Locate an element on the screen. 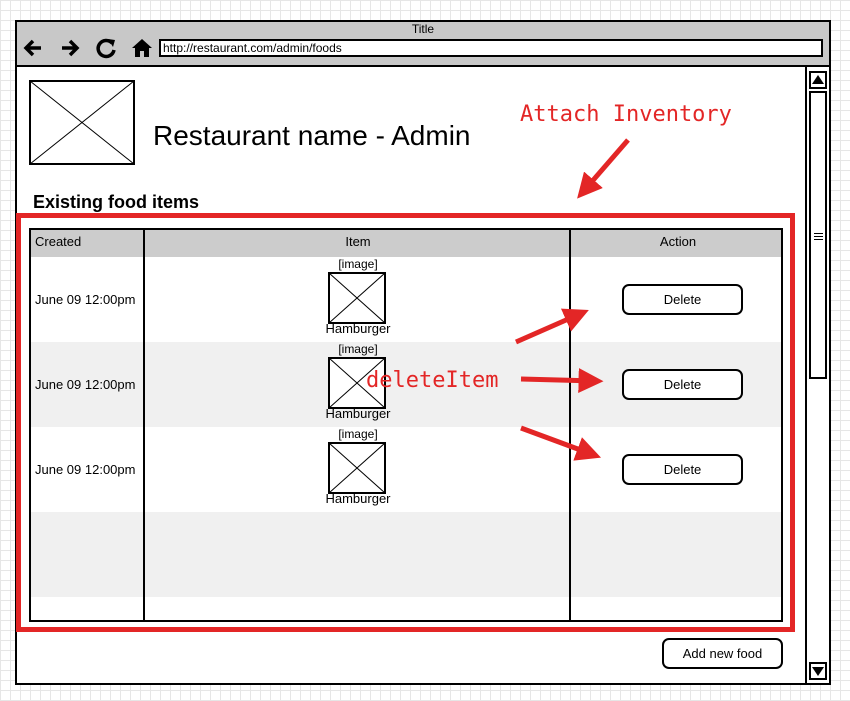  scroll-down-button is located at coordinates (818, 671).